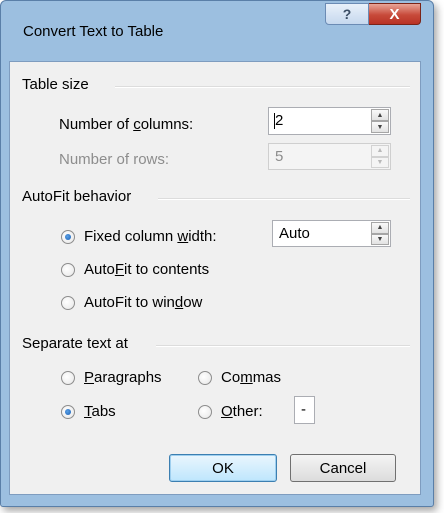  Describe the element at coordinates (205, 412) in the screenshot. I see `other-radio` at that location.